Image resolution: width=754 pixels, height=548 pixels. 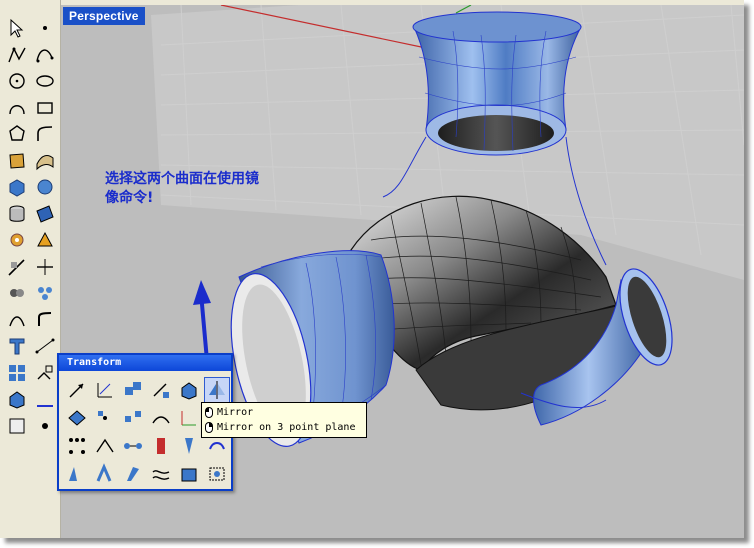 What do you see at coordinates (45, 399) in the screenshot?
I see `render-icon` at bounding box center [45, 399].